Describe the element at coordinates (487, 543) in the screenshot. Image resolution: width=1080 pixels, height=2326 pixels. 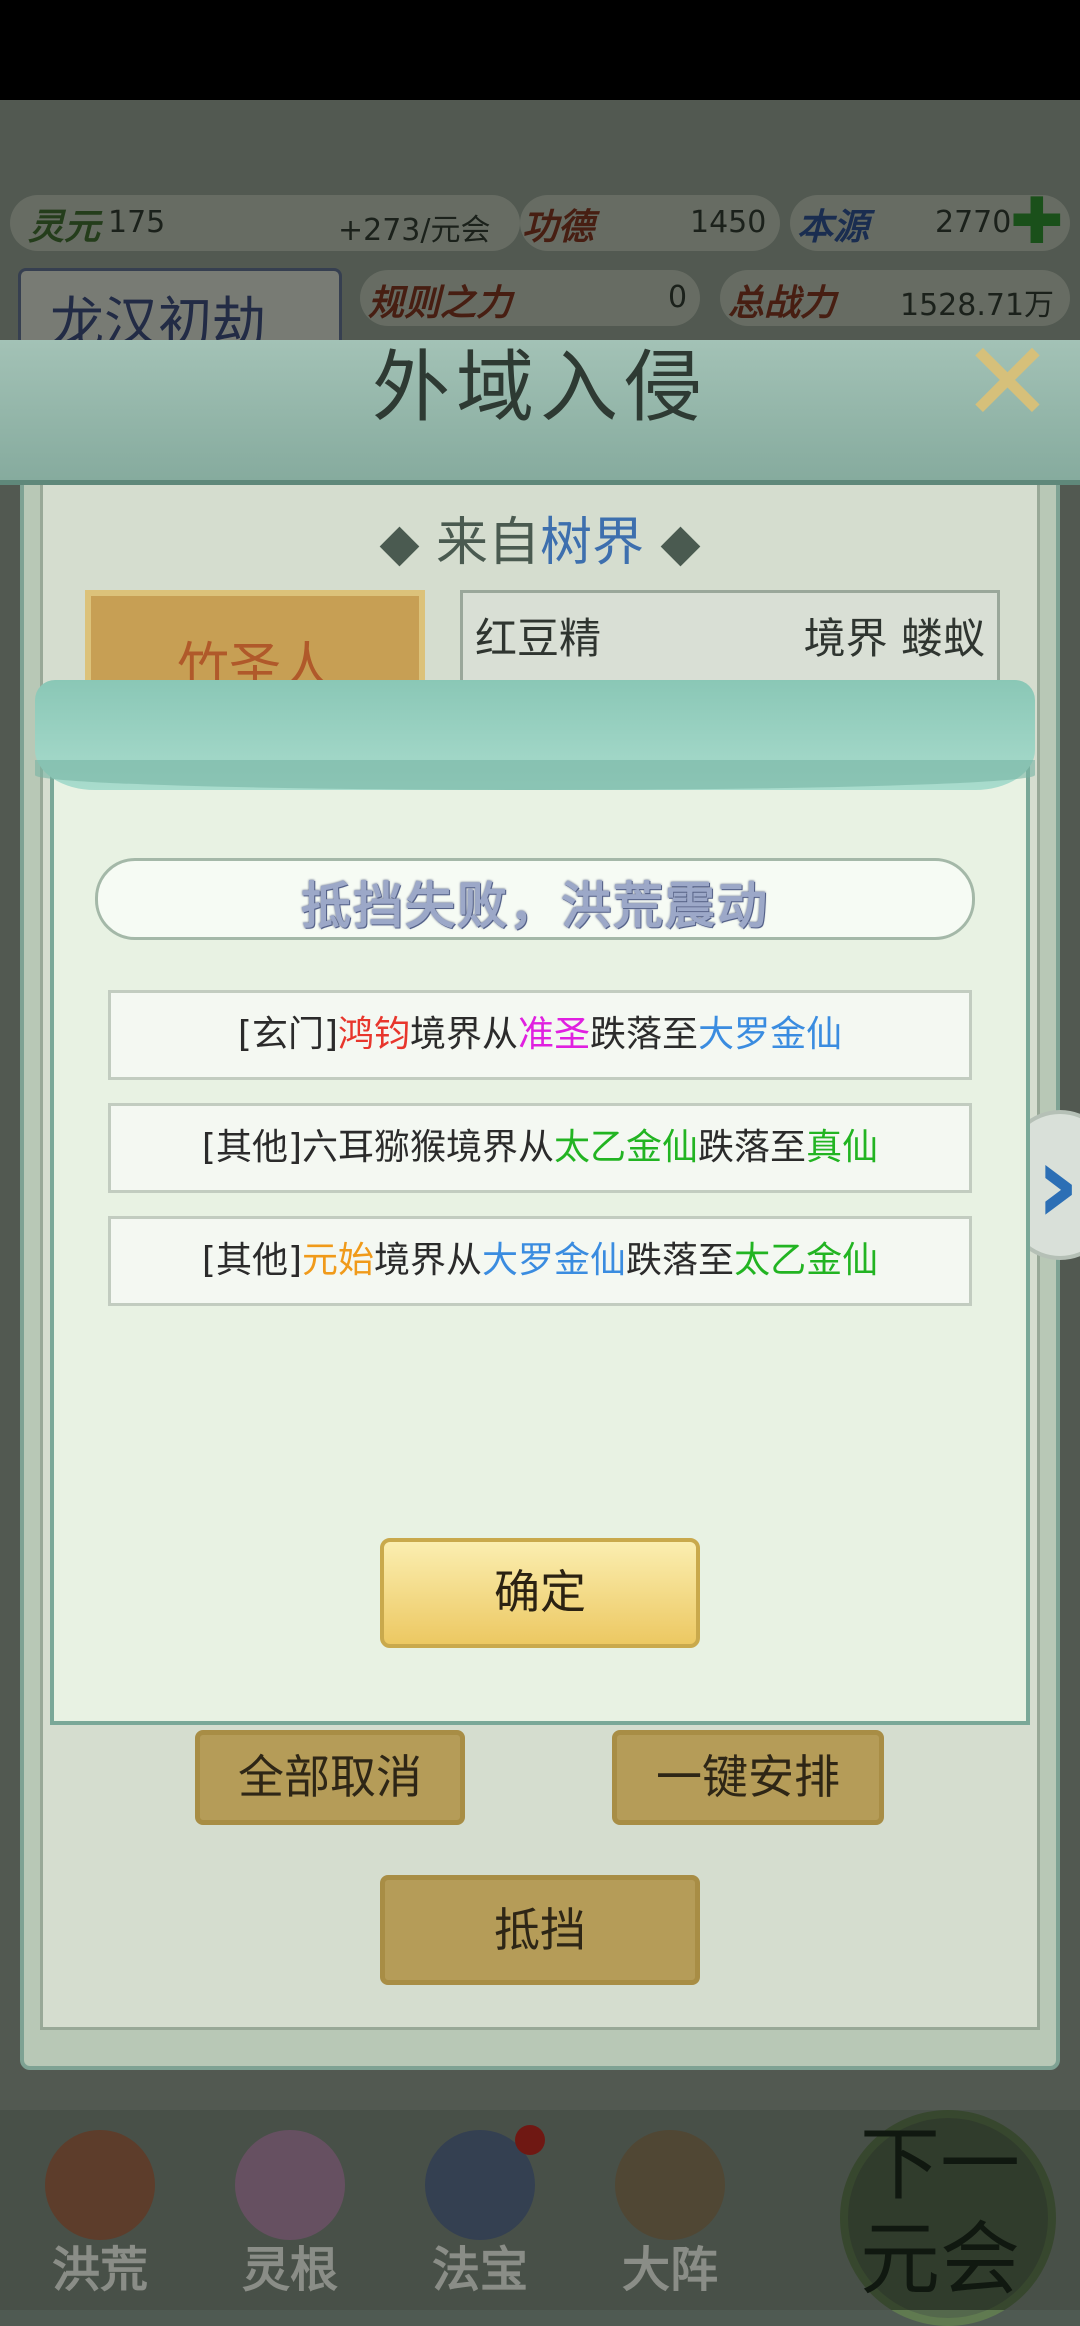
I see `from-prefix: 来自` at that location.